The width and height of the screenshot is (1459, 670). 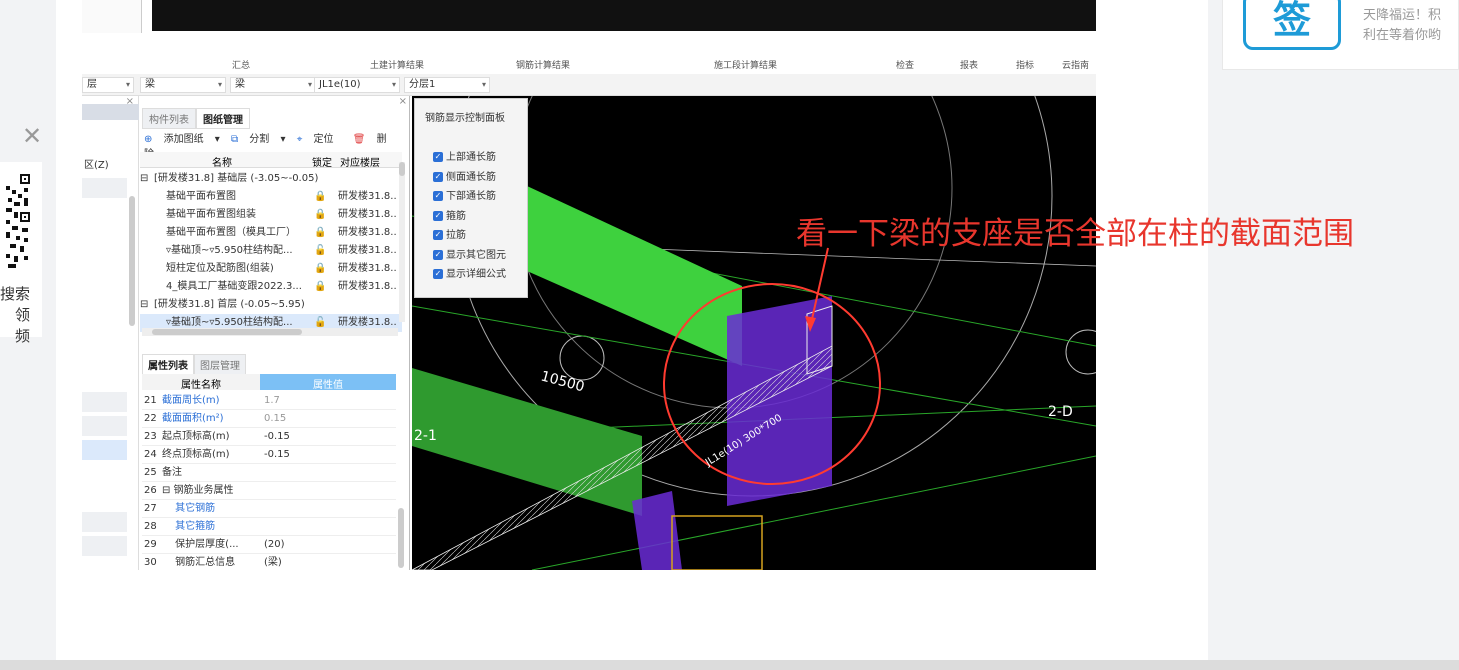 What do you see at coordinates (273, 562) in the screenshot?
I see `property-value: (梁)` at bounding box center [273, 562].